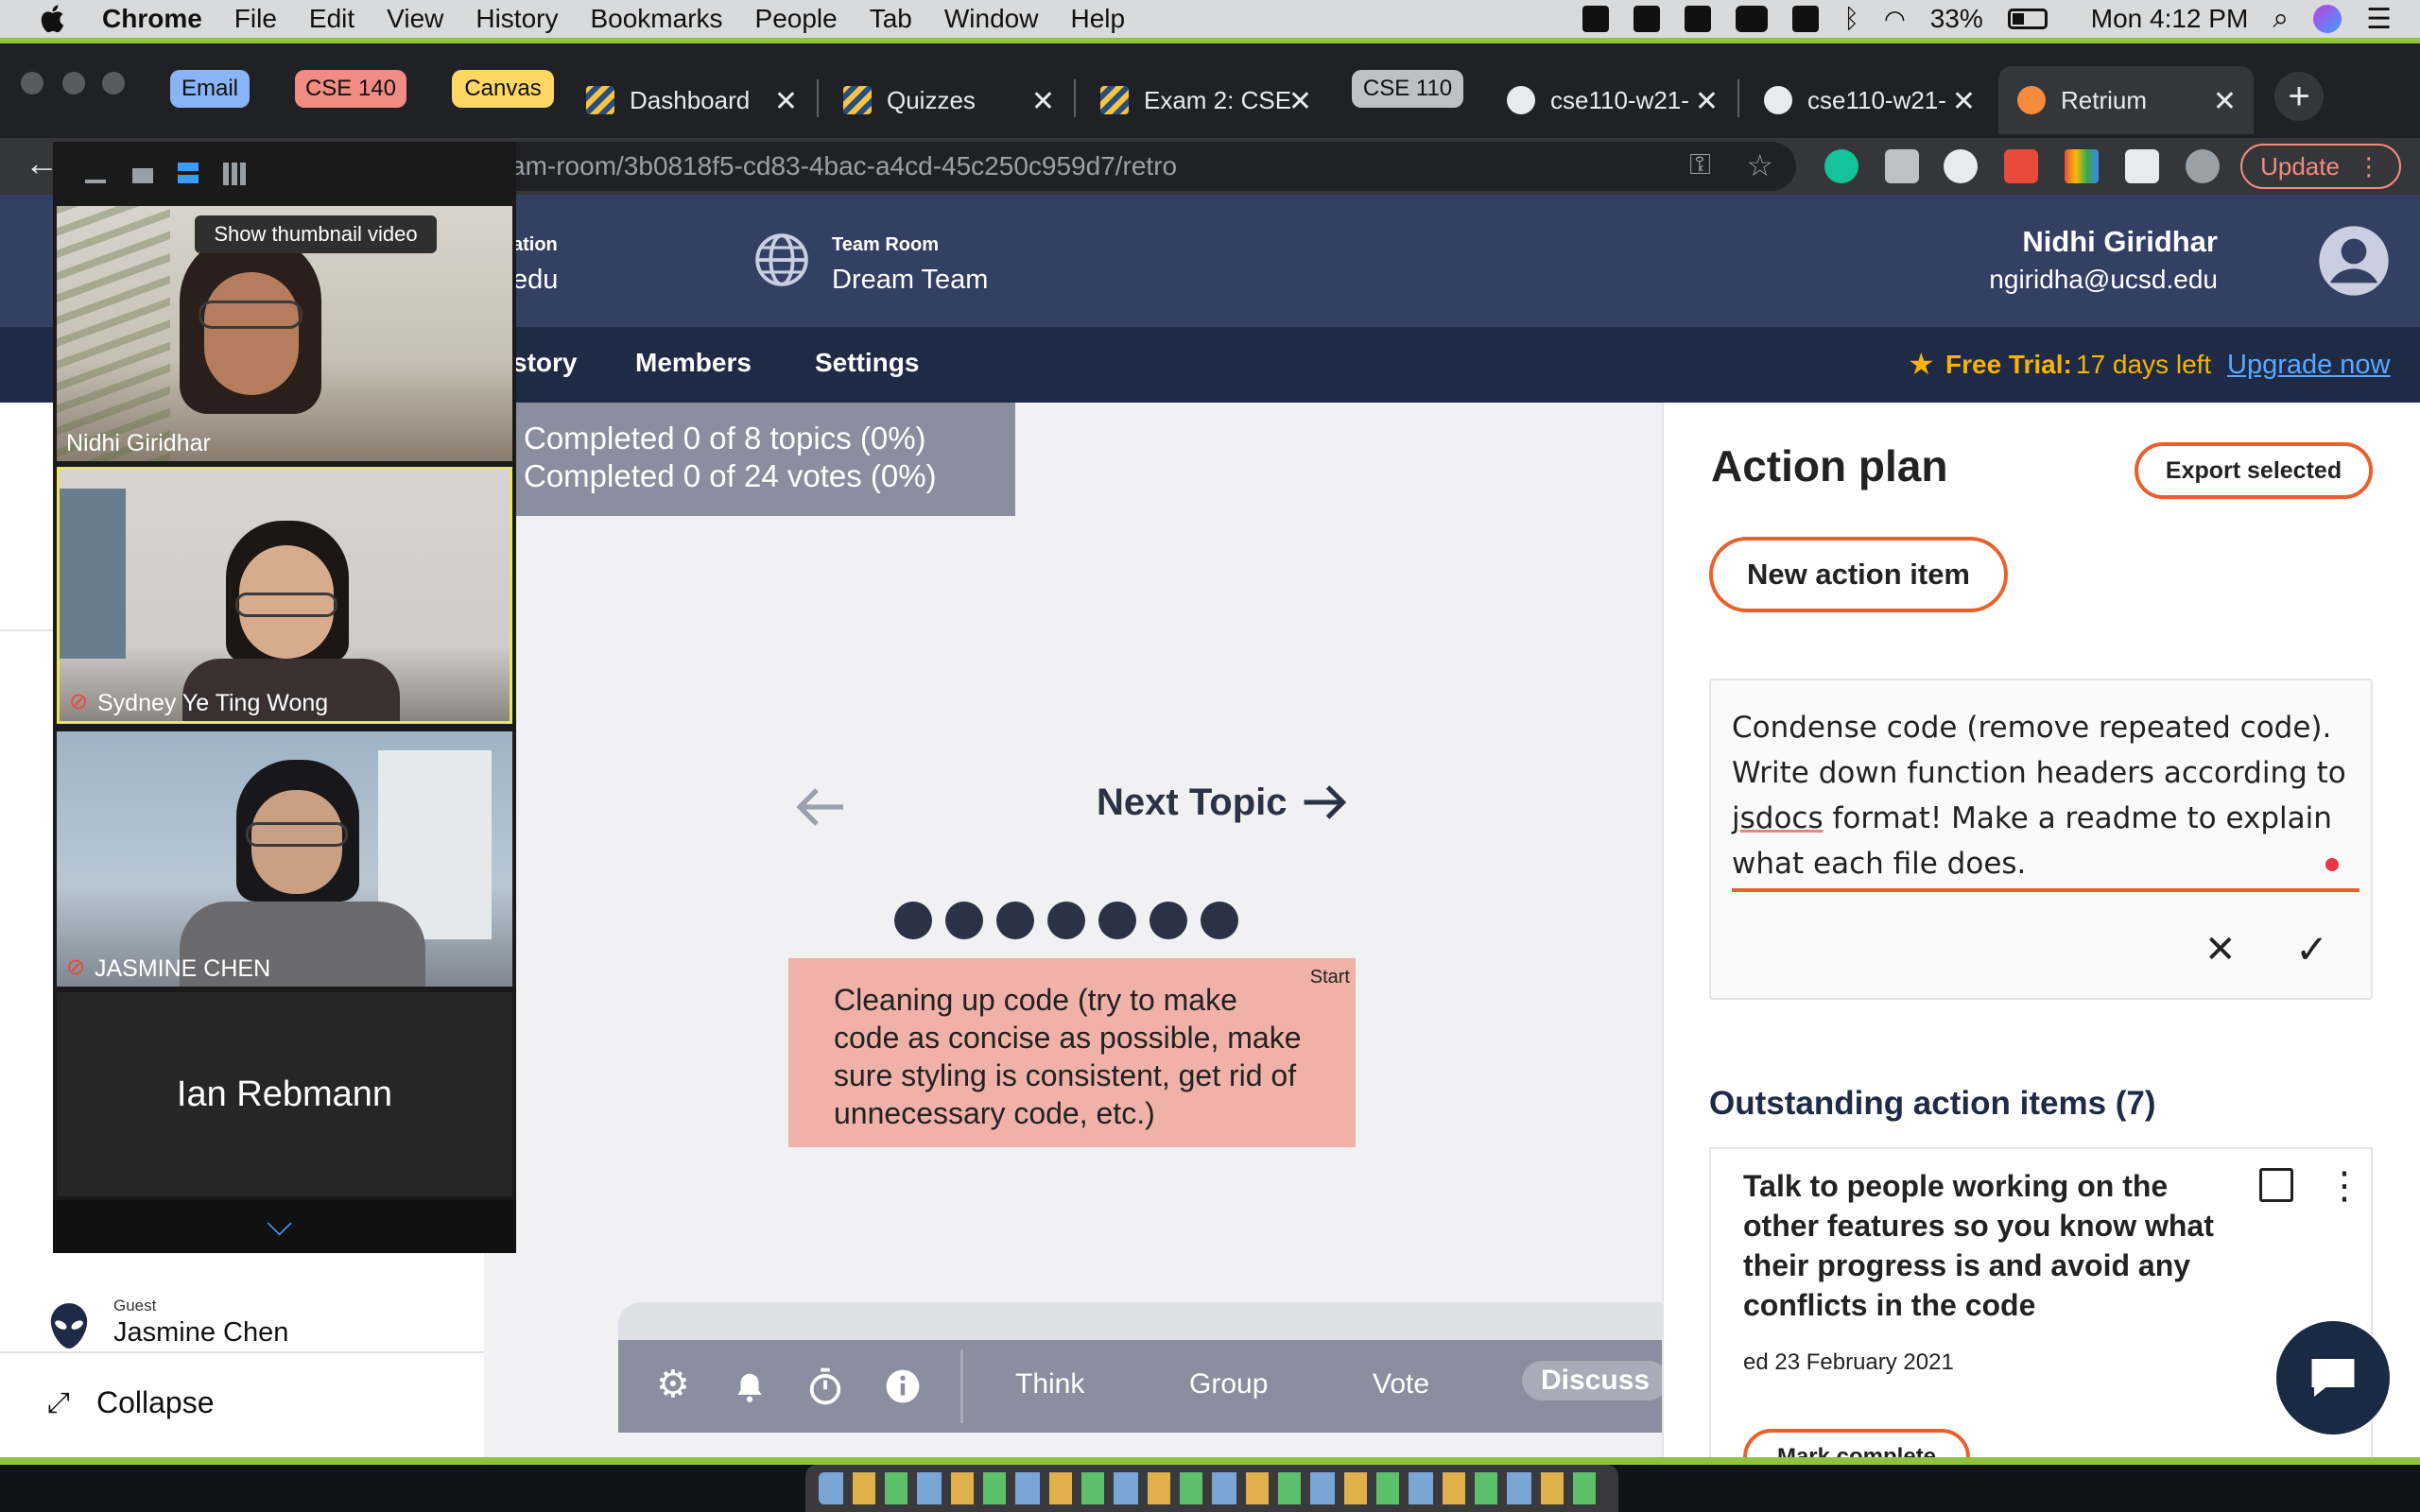  I want to click on screen-status-icon, so click(1806, 19).